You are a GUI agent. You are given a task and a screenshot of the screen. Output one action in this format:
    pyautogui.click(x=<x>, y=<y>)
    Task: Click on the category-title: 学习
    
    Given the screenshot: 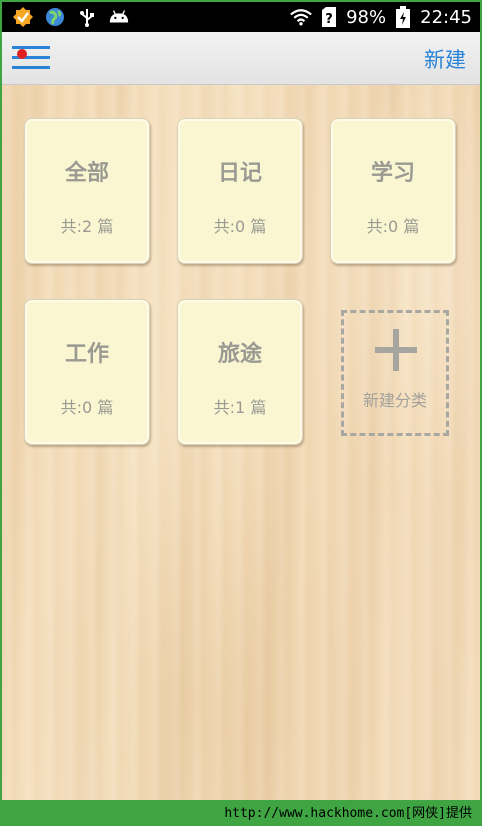 What is the action you would take?
    pyautogui.click(x=392, y=173)
    